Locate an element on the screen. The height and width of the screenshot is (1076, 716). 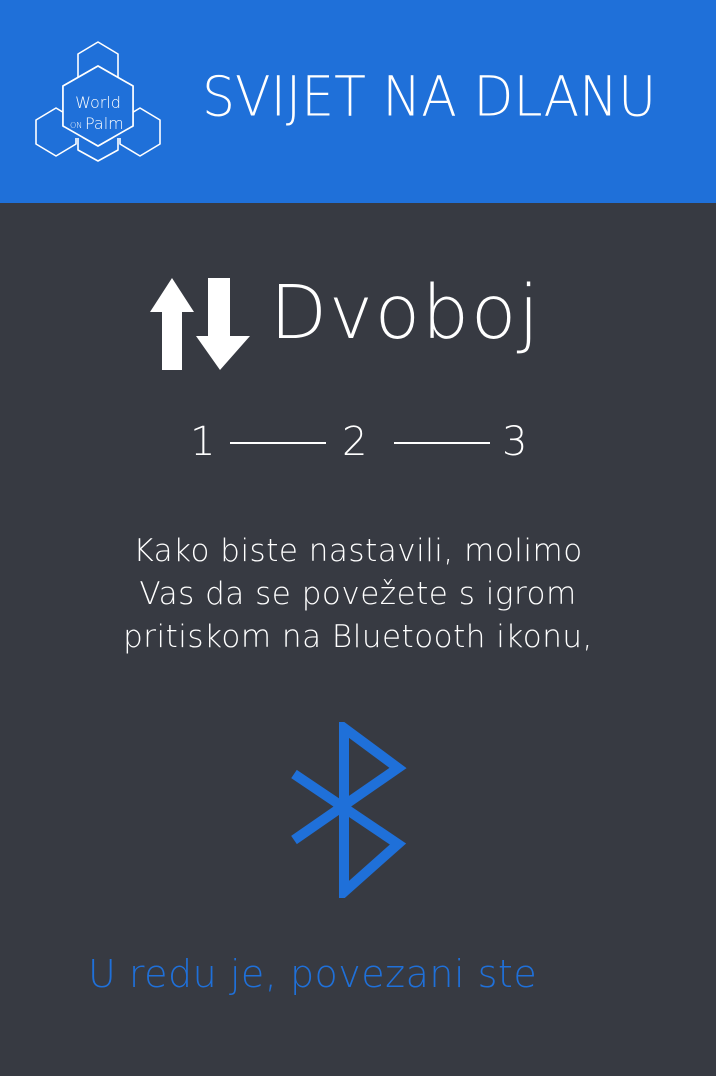
logo-text-on: ON is located at coordinates (76, 125).